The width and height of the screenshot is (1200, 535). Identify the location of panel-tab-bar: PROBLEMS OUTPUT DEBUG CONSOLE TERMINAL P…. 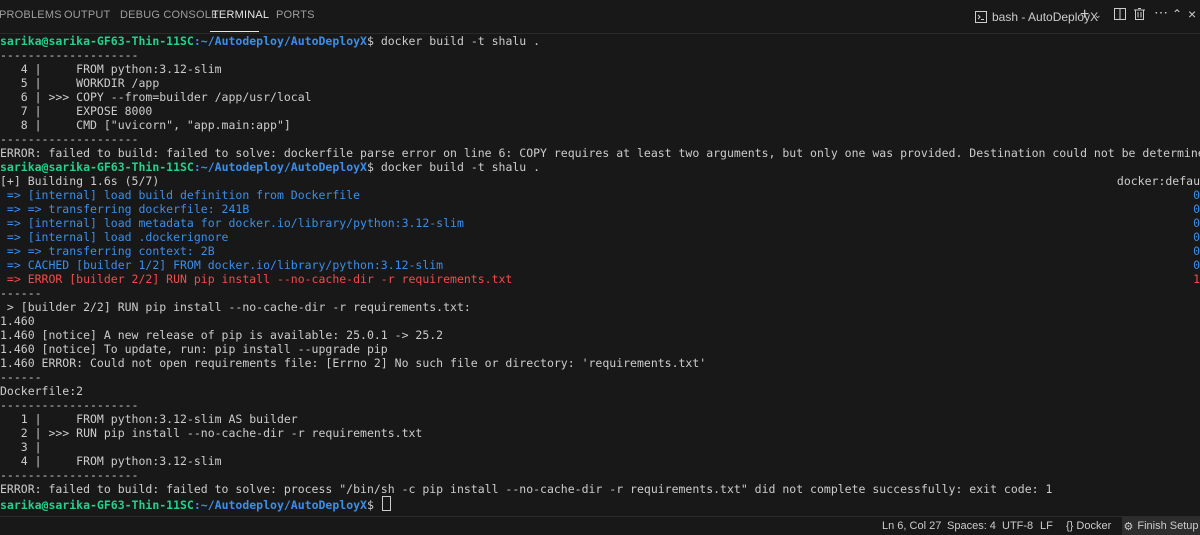
(600, 17).